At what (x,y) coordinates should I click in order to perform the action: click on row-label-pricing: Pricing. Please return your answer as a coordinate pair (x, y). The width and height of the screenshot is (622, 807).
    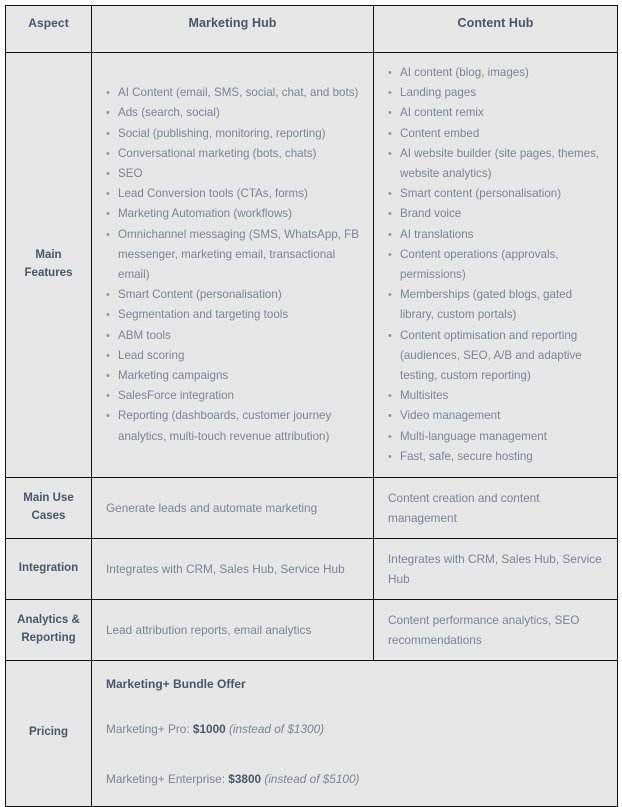
    Looking at the image, I should click on (48, 733).